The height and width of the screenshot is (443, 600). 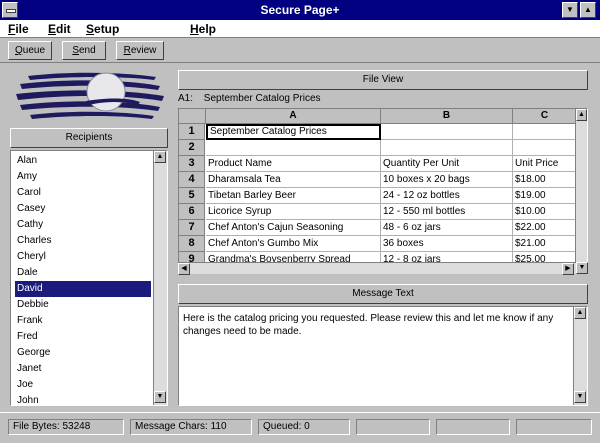 What do you see at coordinates (293, 244) in the screenshot?
I see `grid-cell-a: Chef Anton's Gumbo Mix` at bounding box center [293, 244].